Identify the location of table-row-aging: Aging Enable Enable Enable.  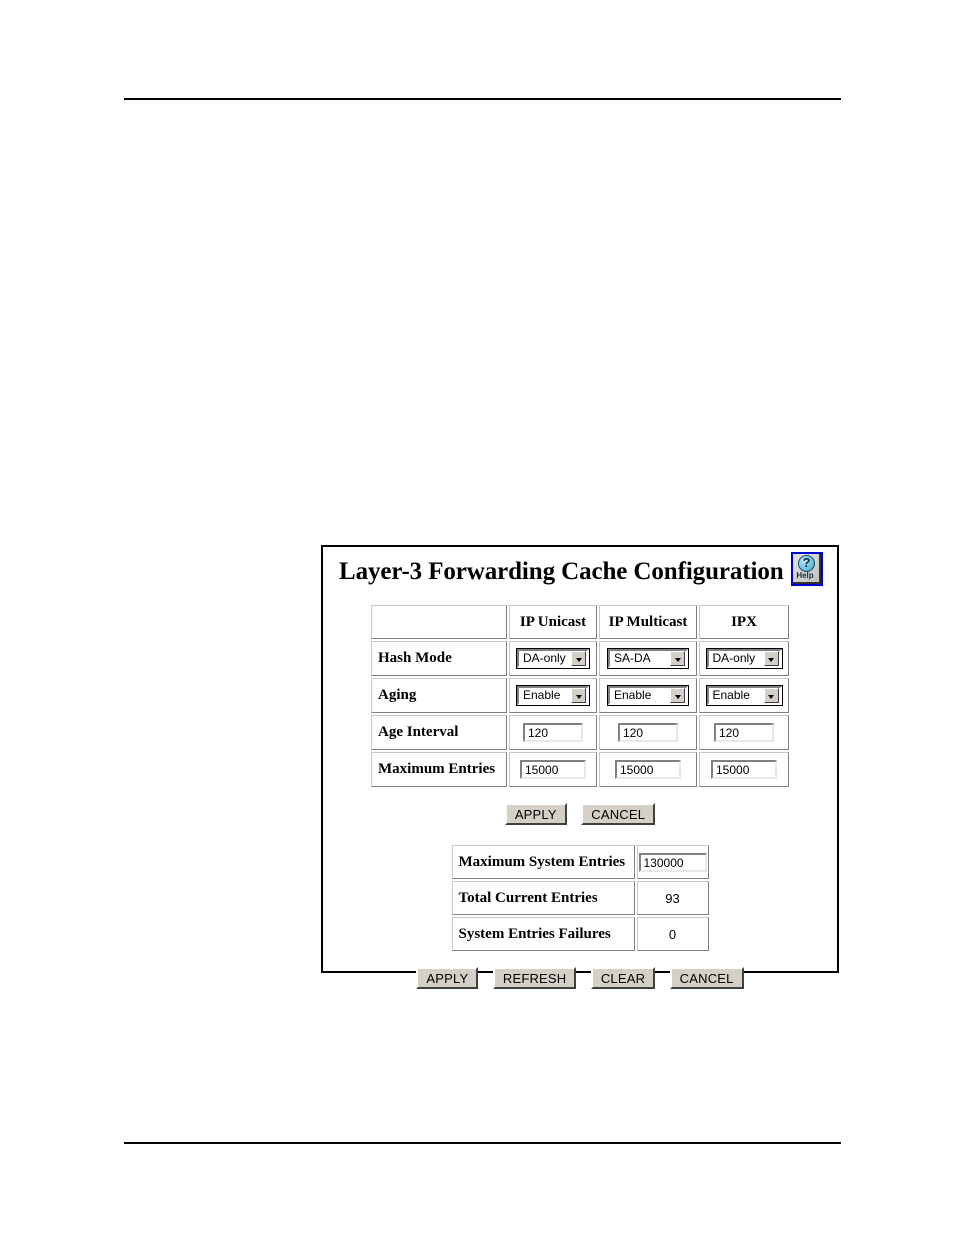
(580, 695).